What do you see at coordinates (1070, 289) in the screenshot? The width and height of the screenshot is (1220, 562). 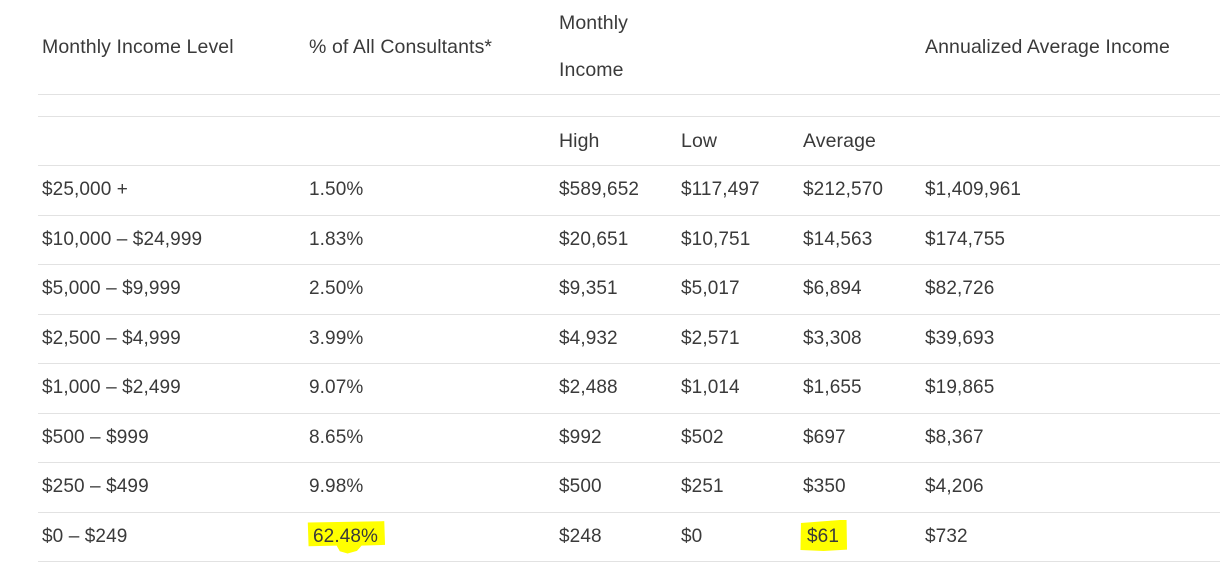 I see `cell-annualized: $82,726` at bounding box center [1070, 289].